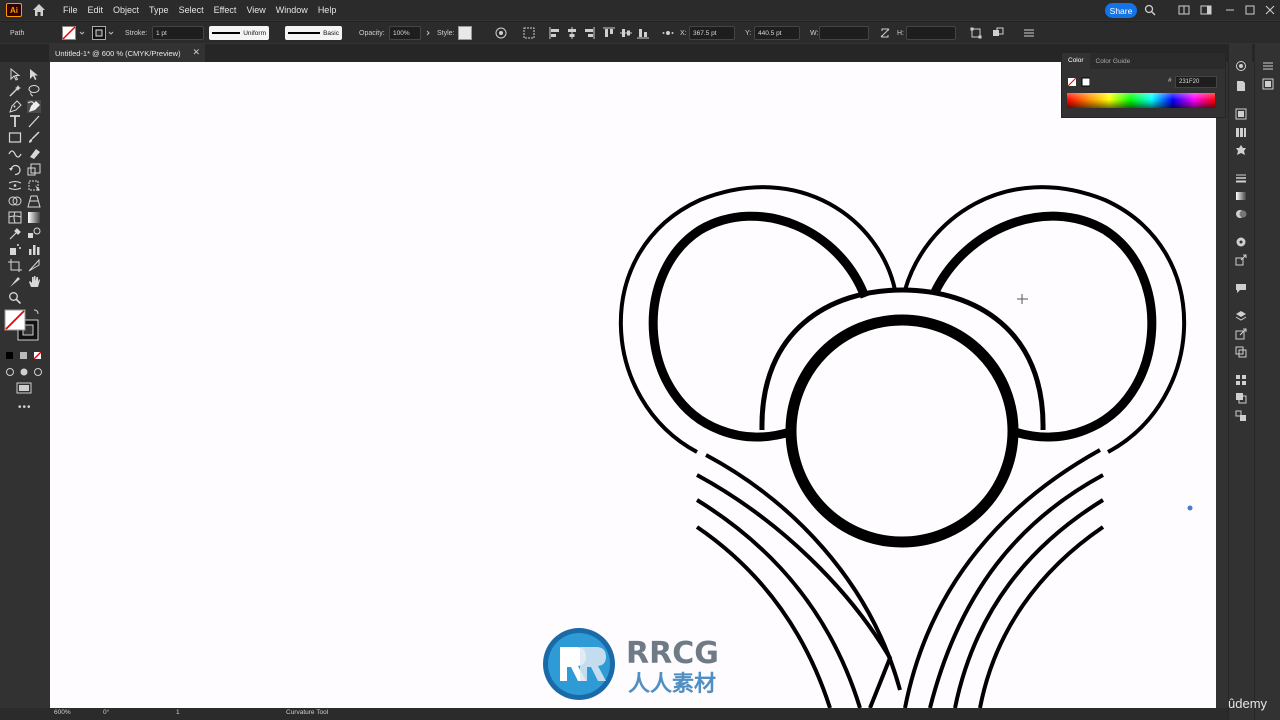 This screenshot has width=1280, height=720. What do you see at coordinates (1268, 66) in the screenshot?
I see `properties-icon` at bounding box center [1268, 66].